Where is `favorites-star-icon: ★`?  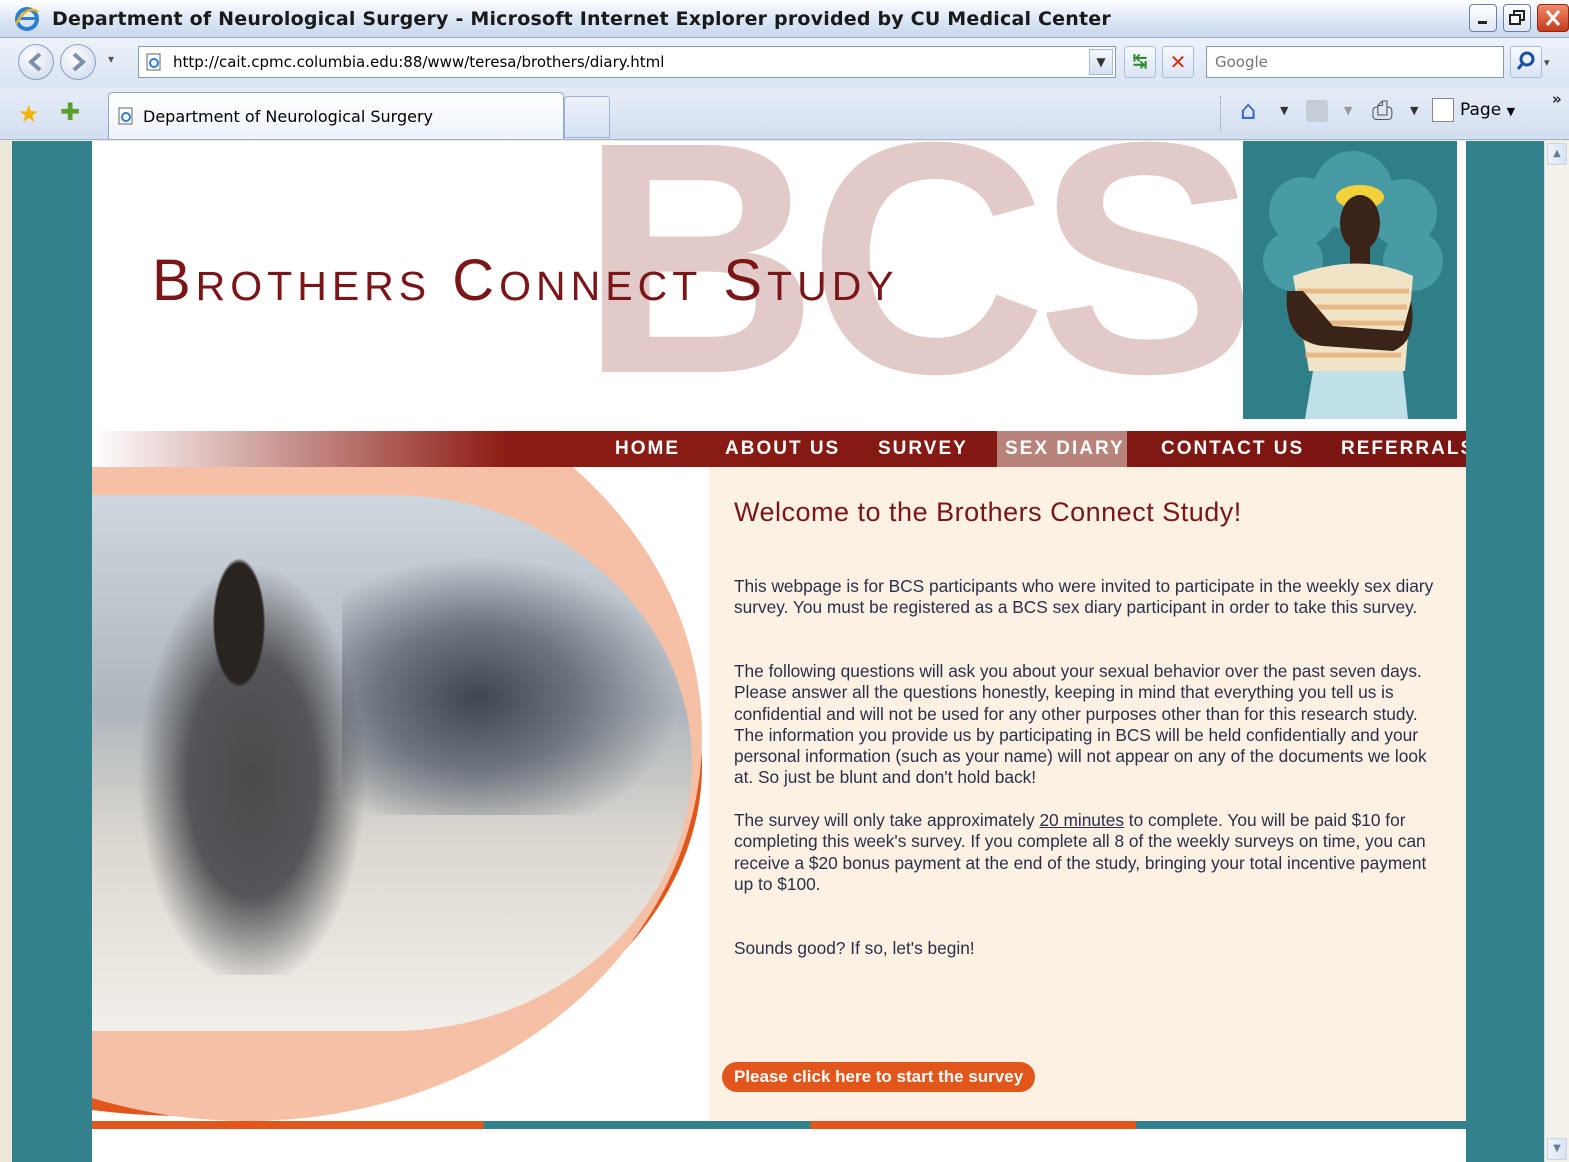 favorites-star-icon: ★ is located at coordinates (29, 114).